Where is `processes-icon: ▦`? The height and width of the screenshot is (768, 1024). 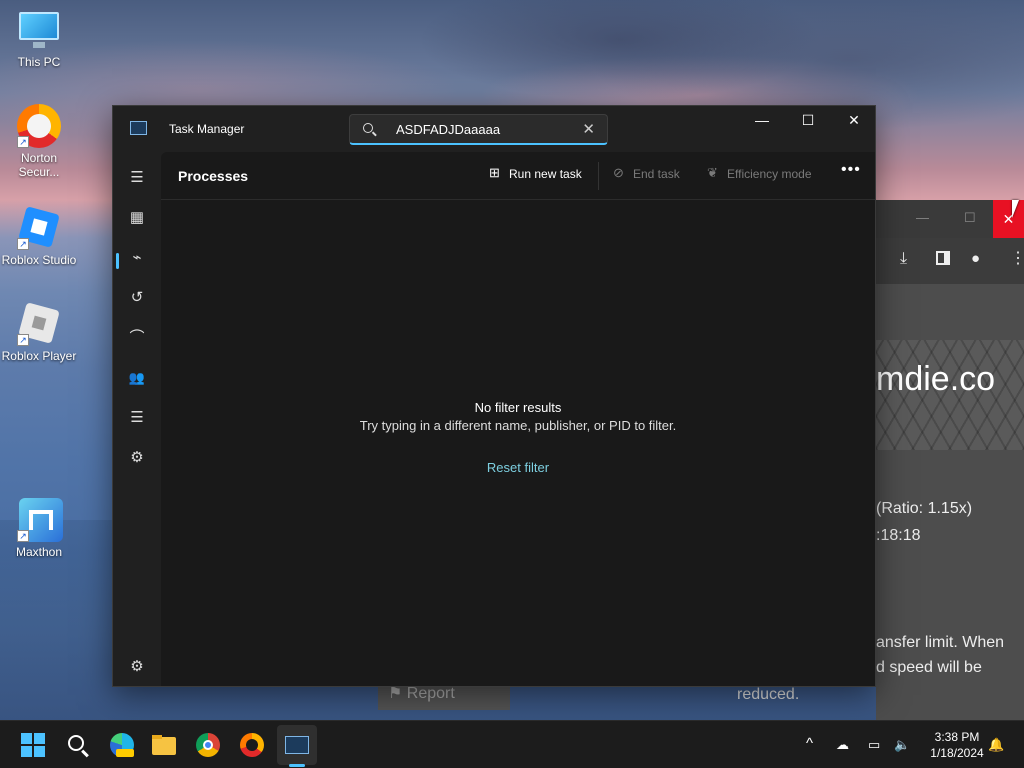
processes-icon: ▦ is located at coordinates (137, 218).